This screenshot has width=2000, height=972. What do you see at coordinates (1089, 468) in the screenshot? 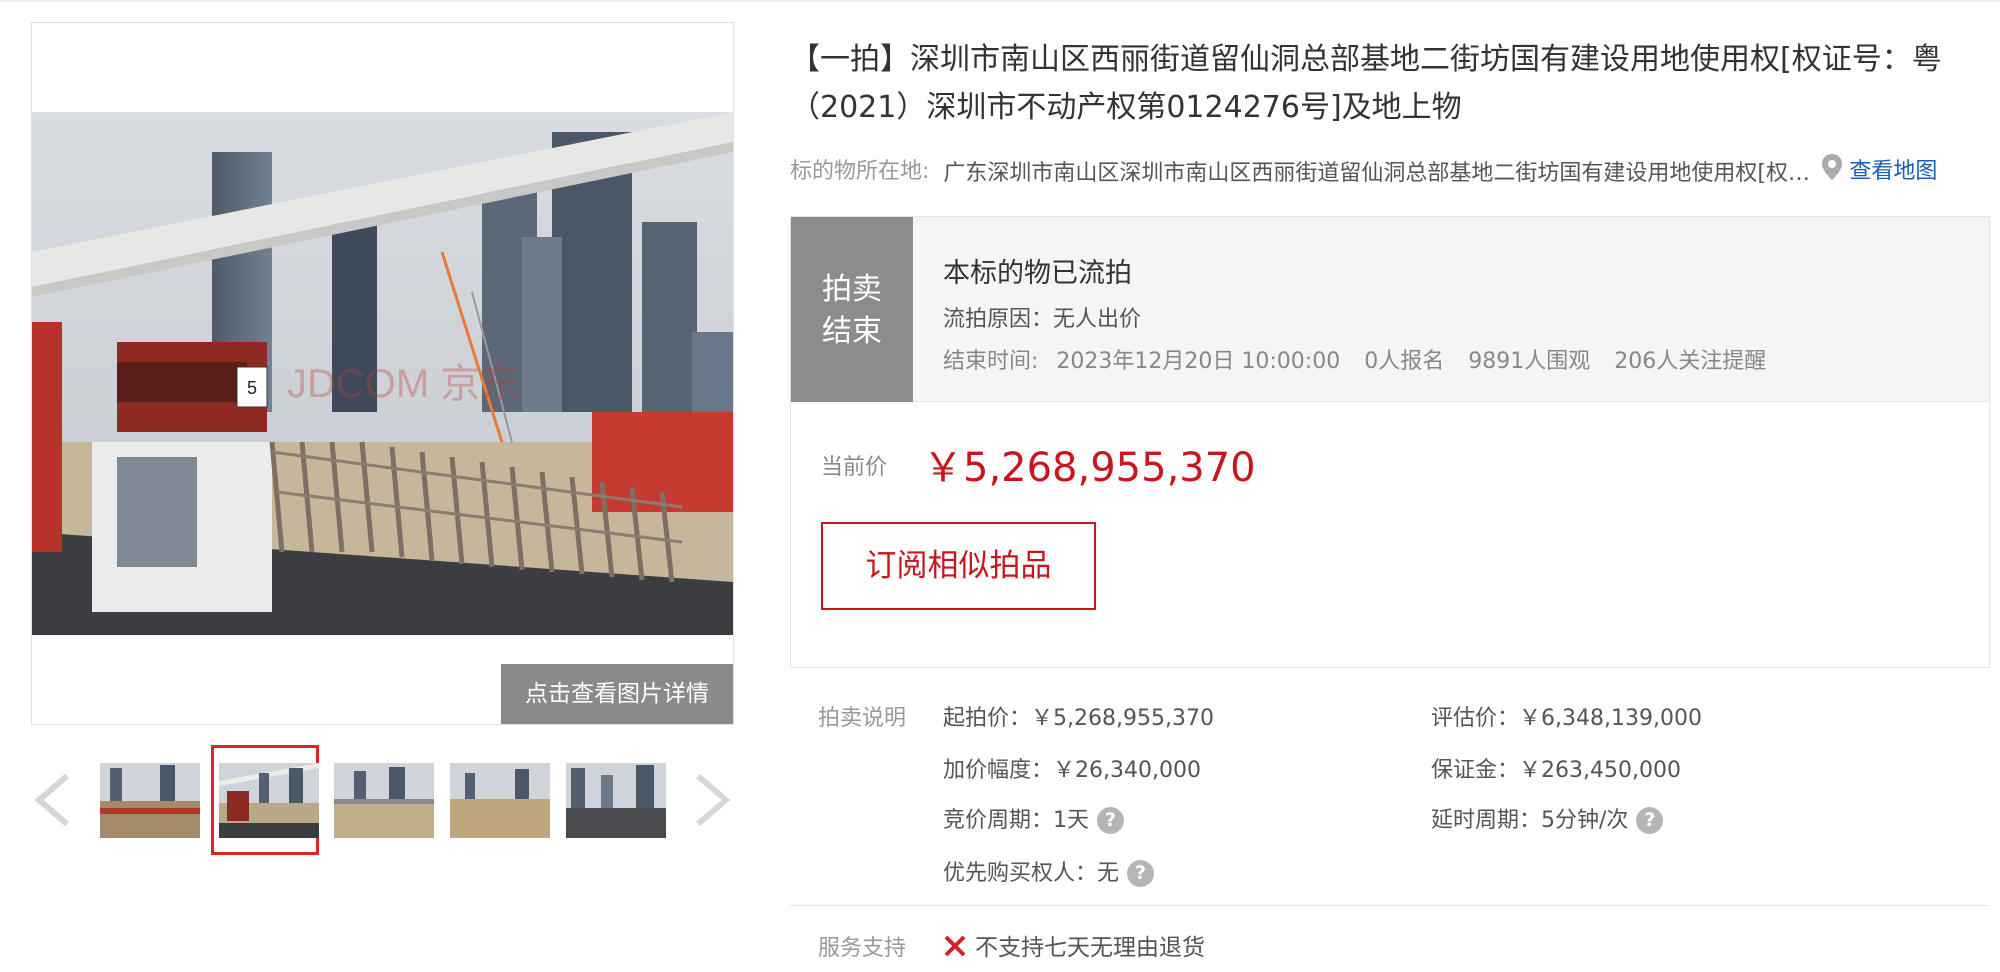
I see `current-price-value: ￥5,268,955,370` at bounding box center [1089, 468].